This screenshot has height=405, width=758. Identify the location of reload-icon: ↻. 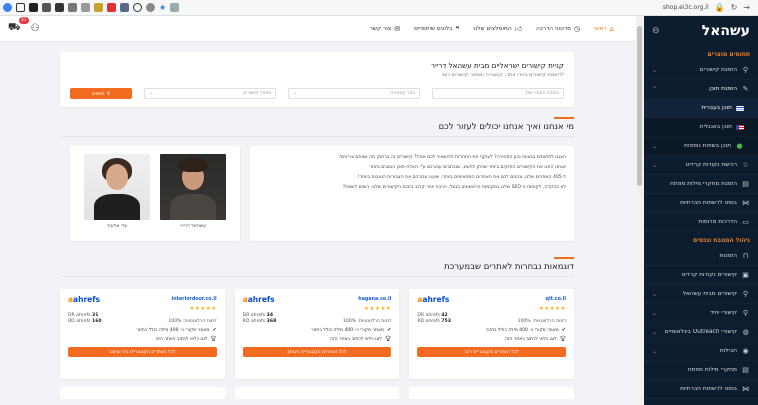
(734, 7).